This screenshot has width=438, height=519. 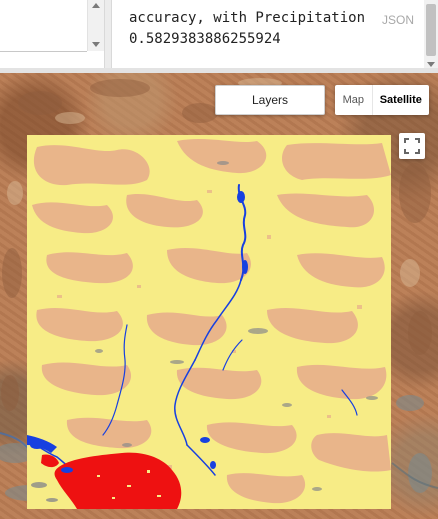 I want to click on panel-splitter, so click(x=108, y=36).